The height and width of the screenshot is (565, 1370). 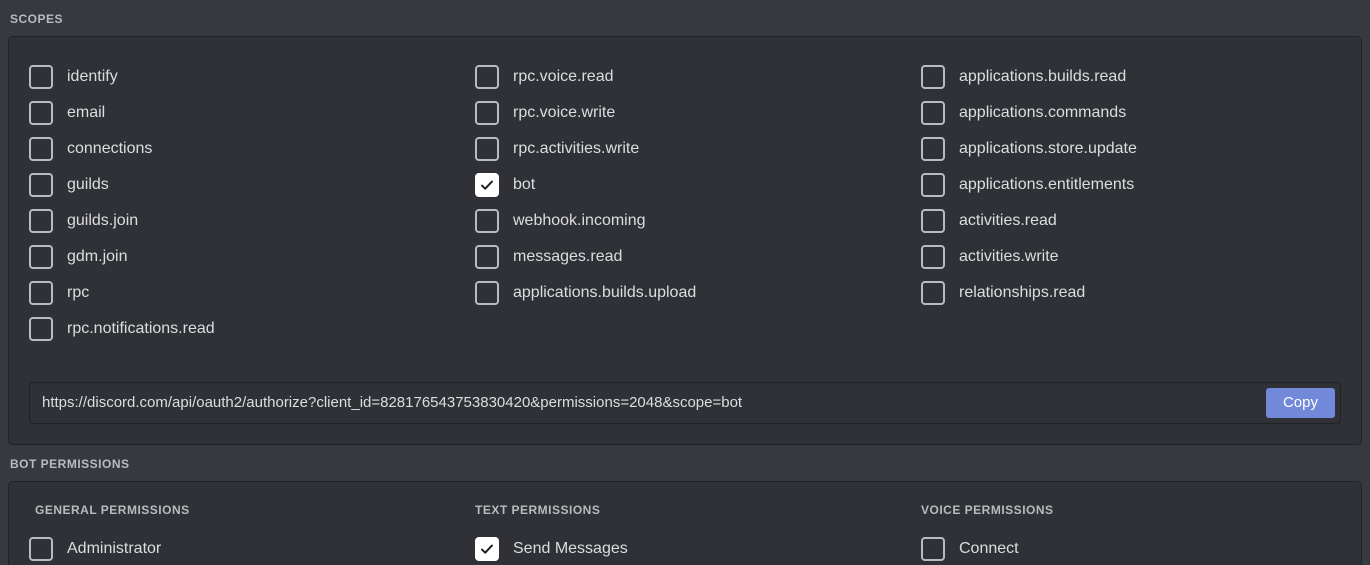 I want to click on checkbox-row: Administrator, so click(x=252, y=548).